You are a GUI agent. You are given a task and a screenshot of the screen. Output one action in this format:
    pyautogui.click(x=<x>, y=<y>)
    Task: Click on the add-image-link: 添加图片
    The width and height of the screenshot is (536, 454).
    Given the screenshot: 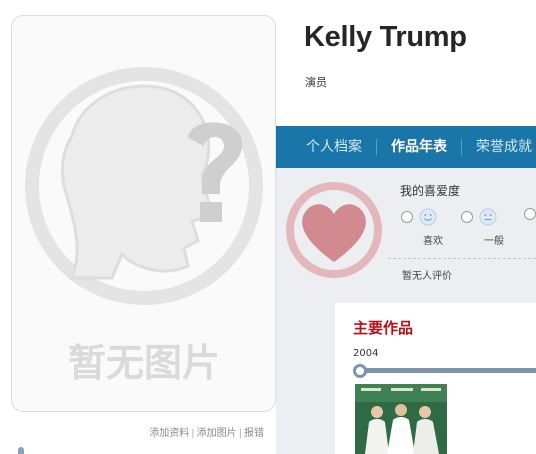 What is the action you would take?
    pyautogui.click(x=217, y=433)
    